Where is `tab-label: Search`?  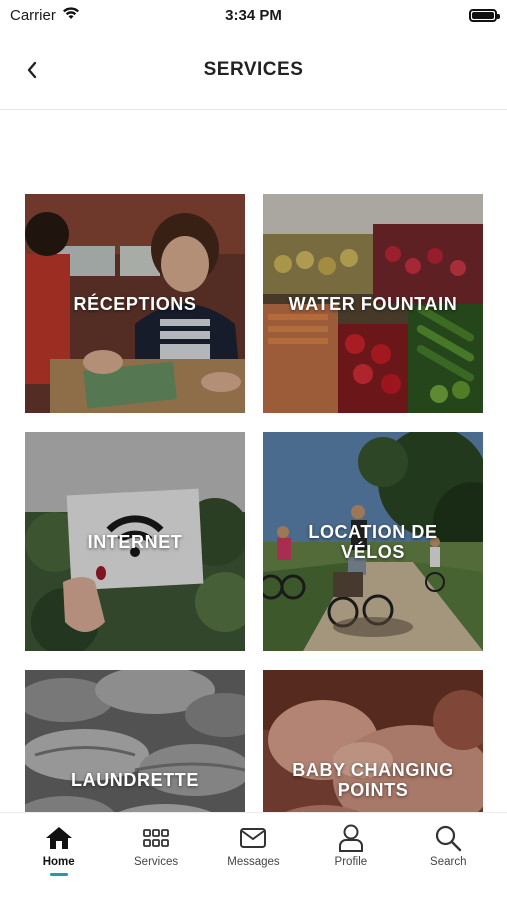 tab-label: Search is located at coordinates (448, 862).